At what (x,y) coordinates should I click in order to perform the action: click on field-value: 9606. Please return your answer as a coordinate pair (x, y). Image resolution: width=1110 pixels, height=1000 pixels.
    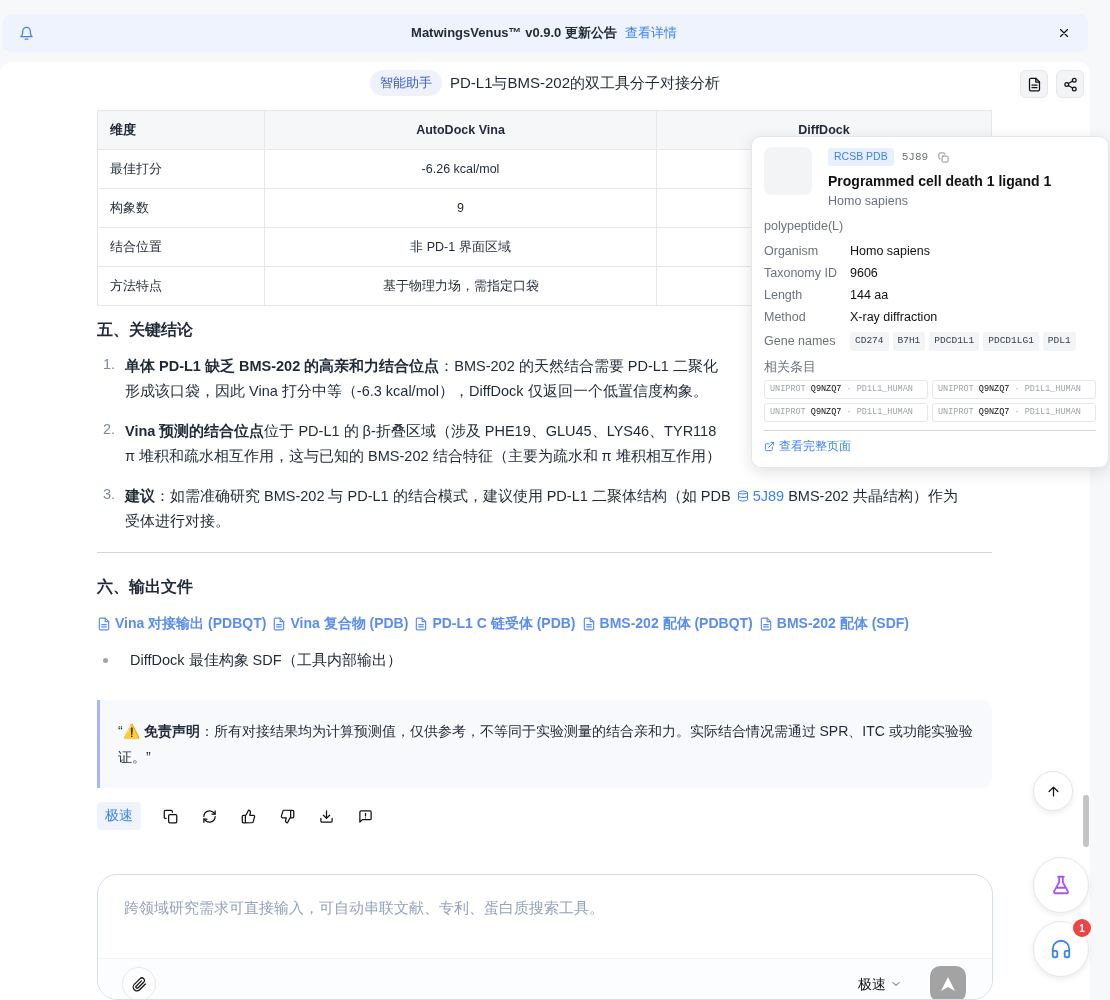
    Looking at the image, I should click on (864, 273).